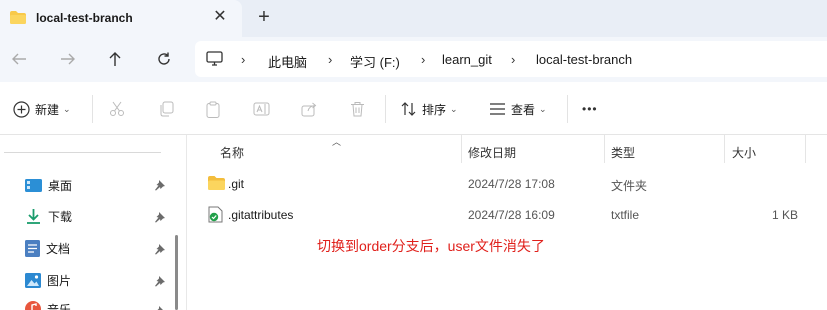 This screenshot has height=310, width=827. I want to click on refresh-icon, so click(164, 58).